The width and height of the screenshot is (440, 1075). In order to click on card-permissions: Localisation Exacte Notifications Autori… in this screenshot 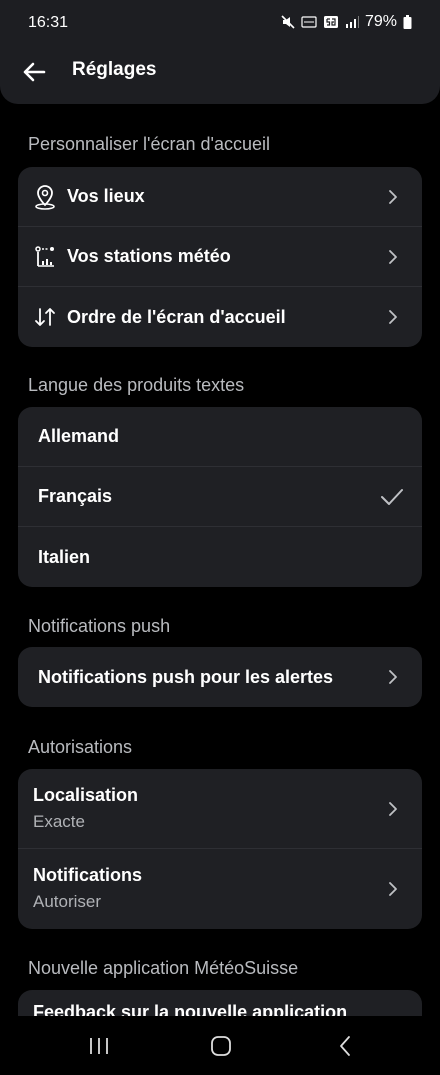, I will do `click(220, 849)`.